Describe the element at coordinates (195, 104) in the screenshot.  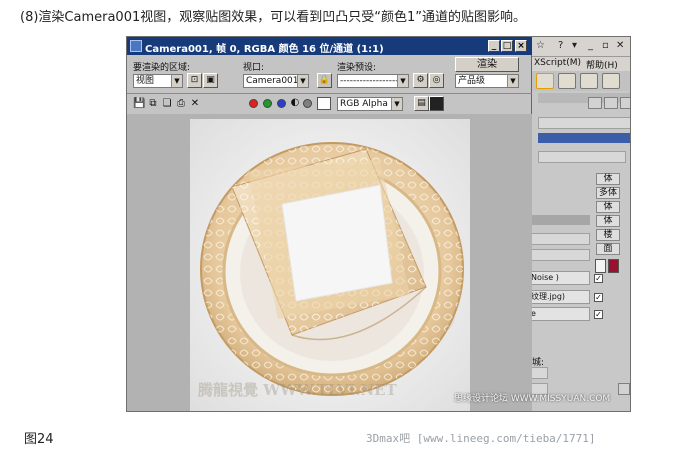
I see `clear-icon: ✕` at that location.